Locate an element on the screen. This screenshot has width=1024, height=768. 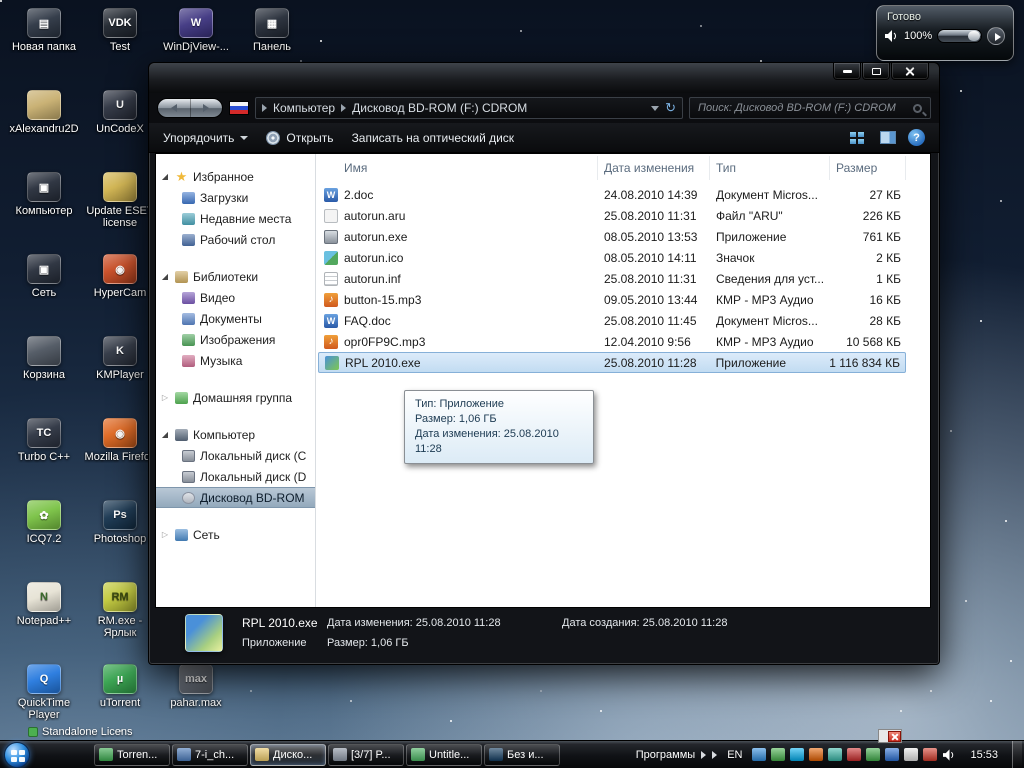
forward-button is located at coordinates (206, 108).